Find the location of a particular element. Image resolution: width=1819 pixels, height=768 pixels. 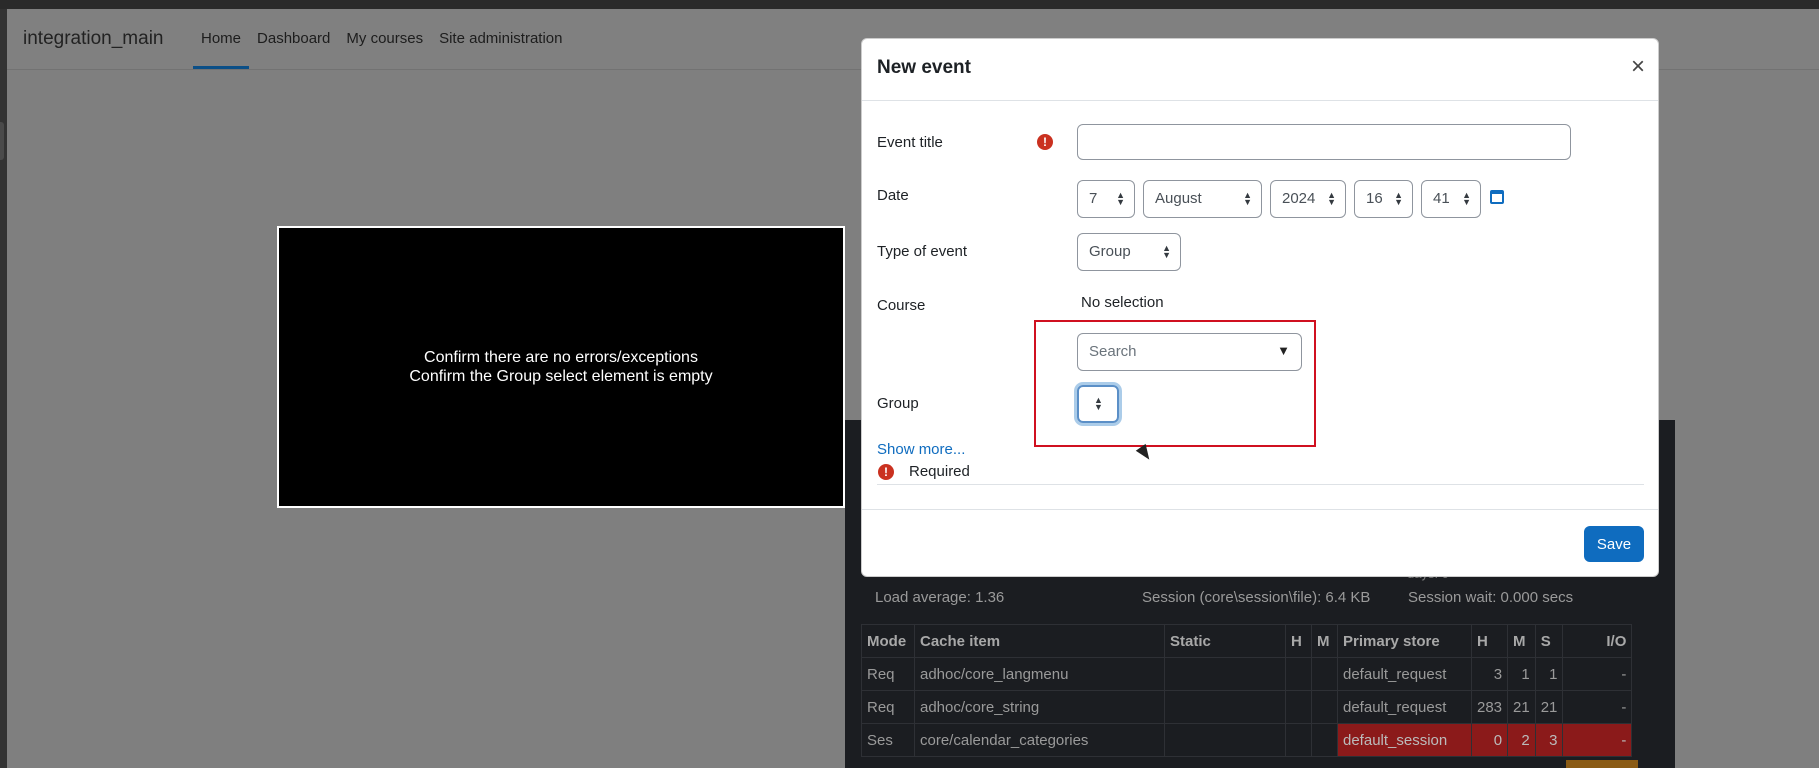

nav-my-courses: My courses is located at coordinates (384, 39).